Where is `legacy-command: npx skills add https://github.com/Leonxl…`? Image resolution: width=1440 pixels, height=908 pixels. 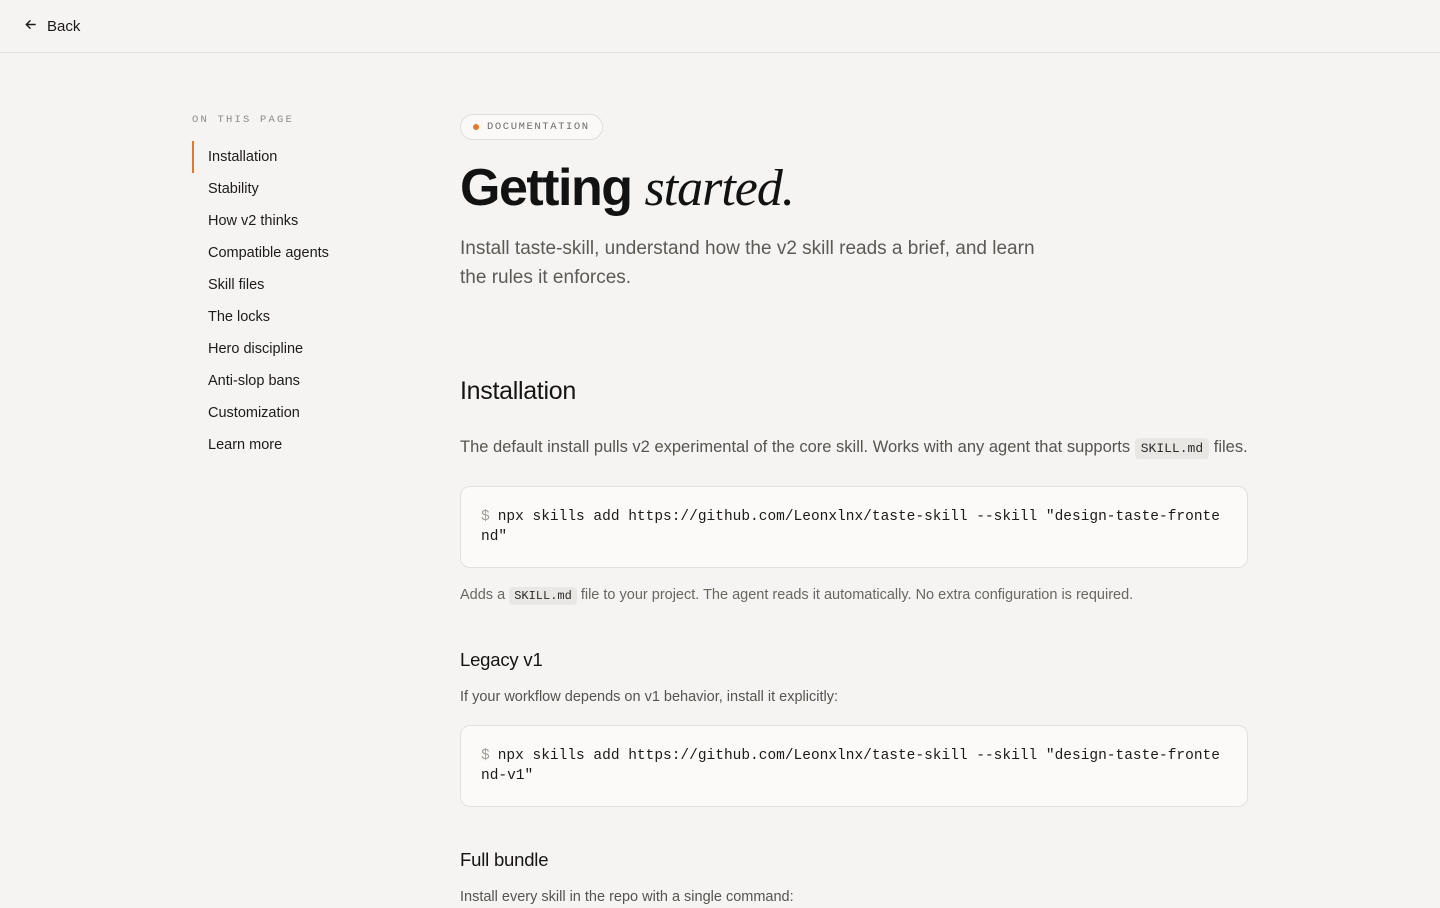
legacy-command: npx skills add https://github.com/Leonxl… is located at coordinates (850, 766).